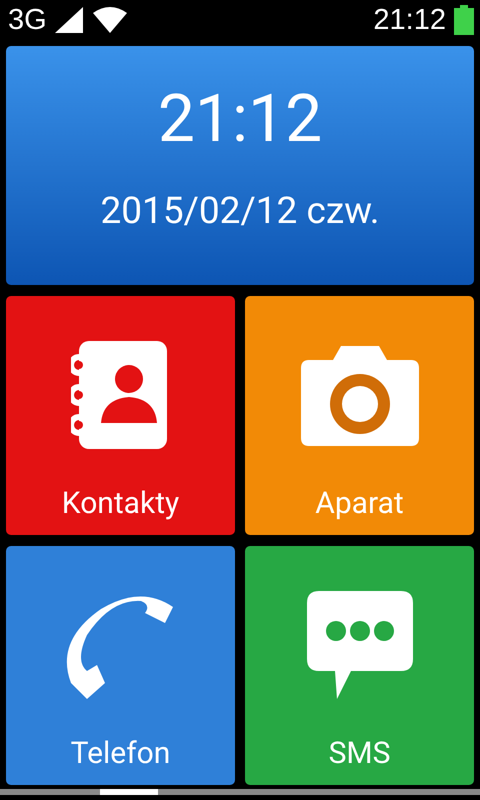 The width and height of the screenshot is (480, 800). What do you see at coordinates (27, 20) in the screenshot?
I see `network-type: 3G` at bounding box center [27, 20].